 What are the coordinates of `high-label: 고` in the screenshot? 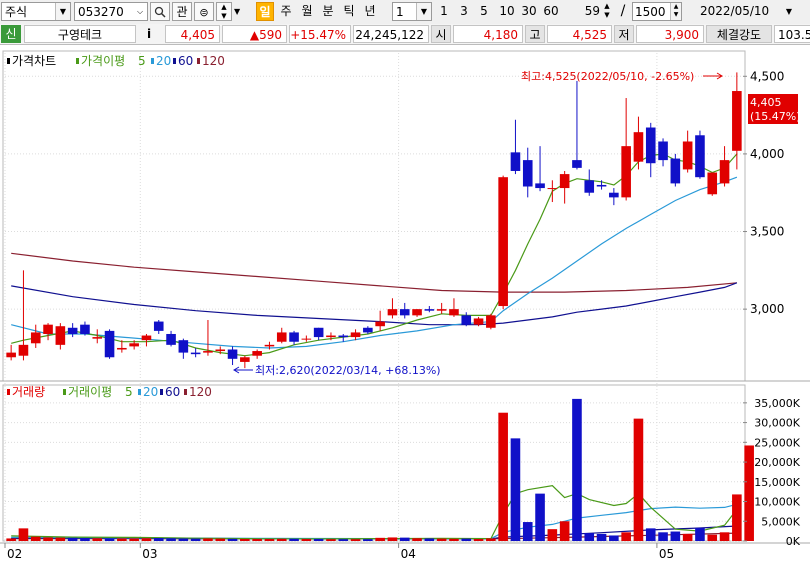 It's located at (535, 34).